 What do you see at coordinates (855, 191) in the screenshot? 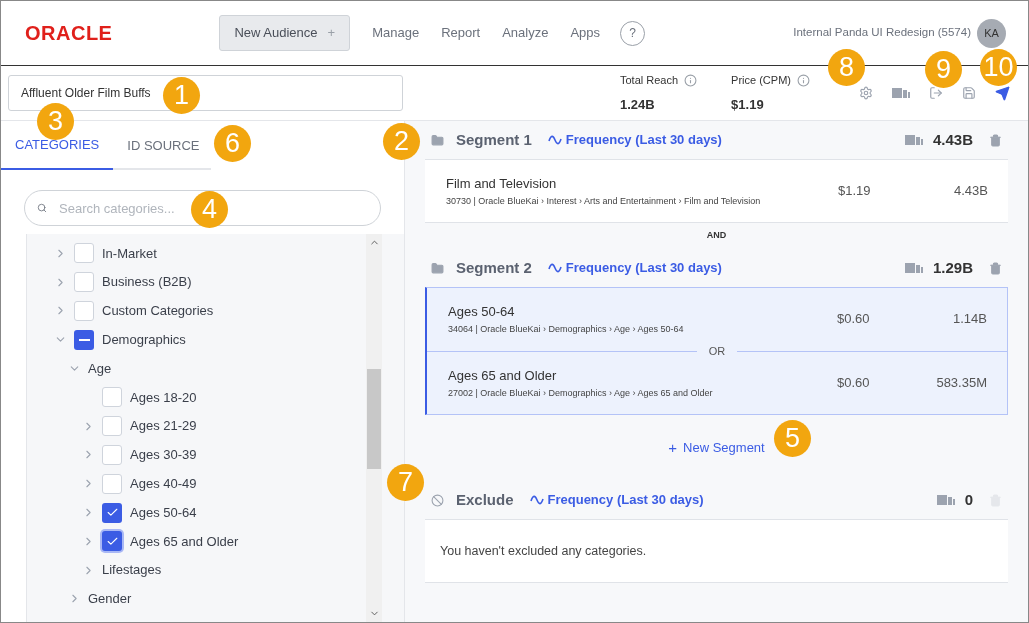
I see `category-price: $1.19` at bounding box center [855, 191].